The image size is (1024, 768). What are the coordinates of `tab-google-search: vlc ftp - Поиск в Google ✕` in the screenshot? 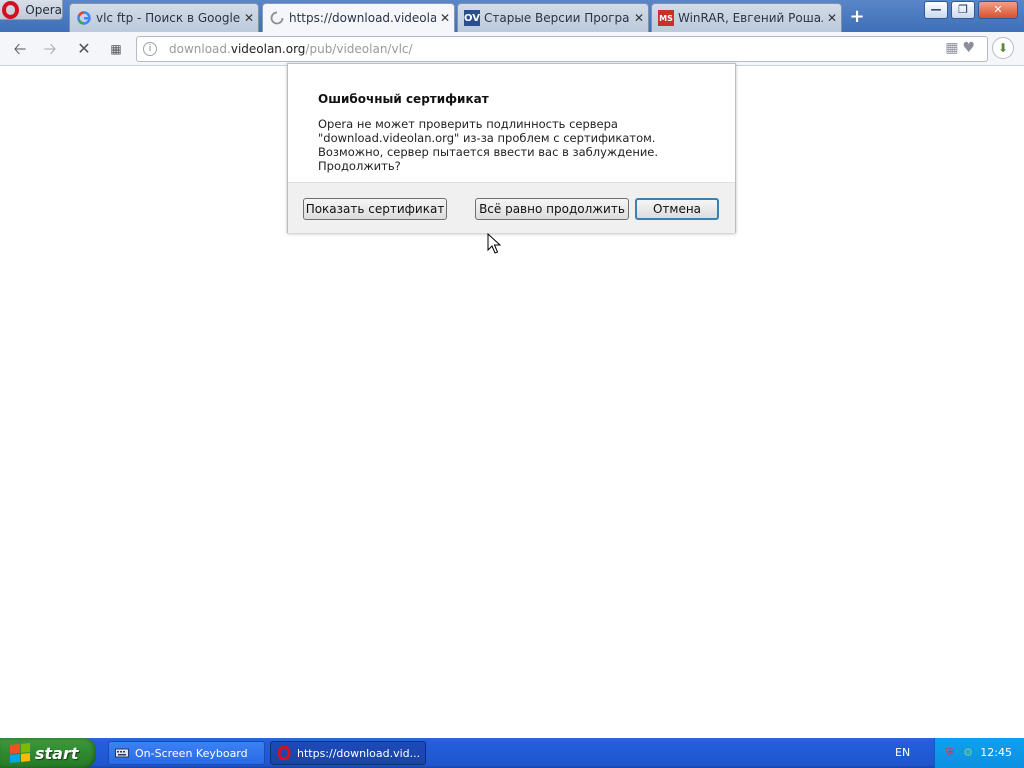 It's located at (164, 17).